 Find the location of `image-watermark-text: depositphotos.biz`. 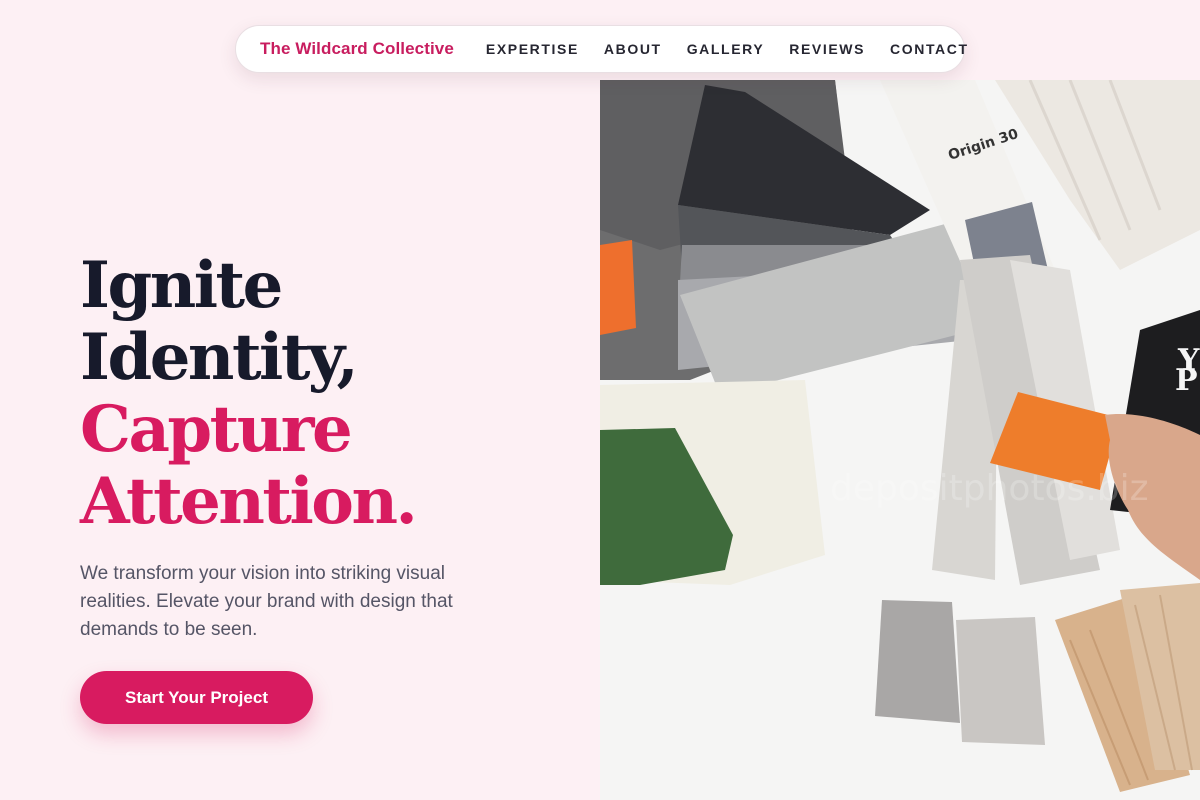

image-watermark-text: depositphotos.biz is located at coordinates (989, 488).